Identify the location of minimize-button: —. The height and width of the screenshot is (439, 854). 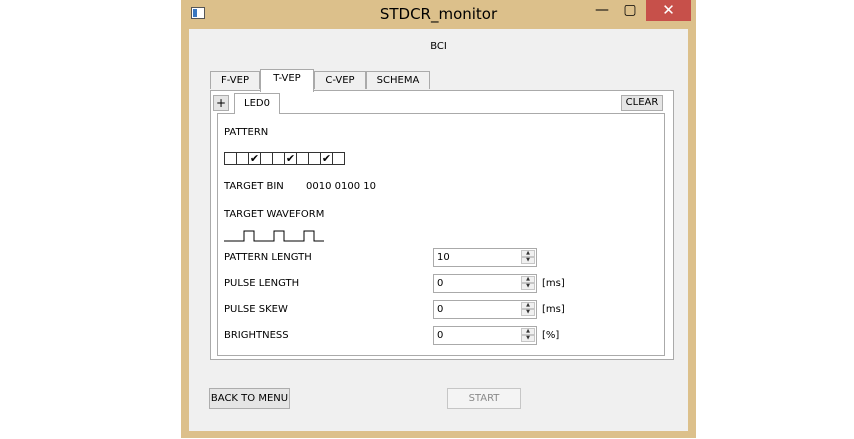
(602, 10).